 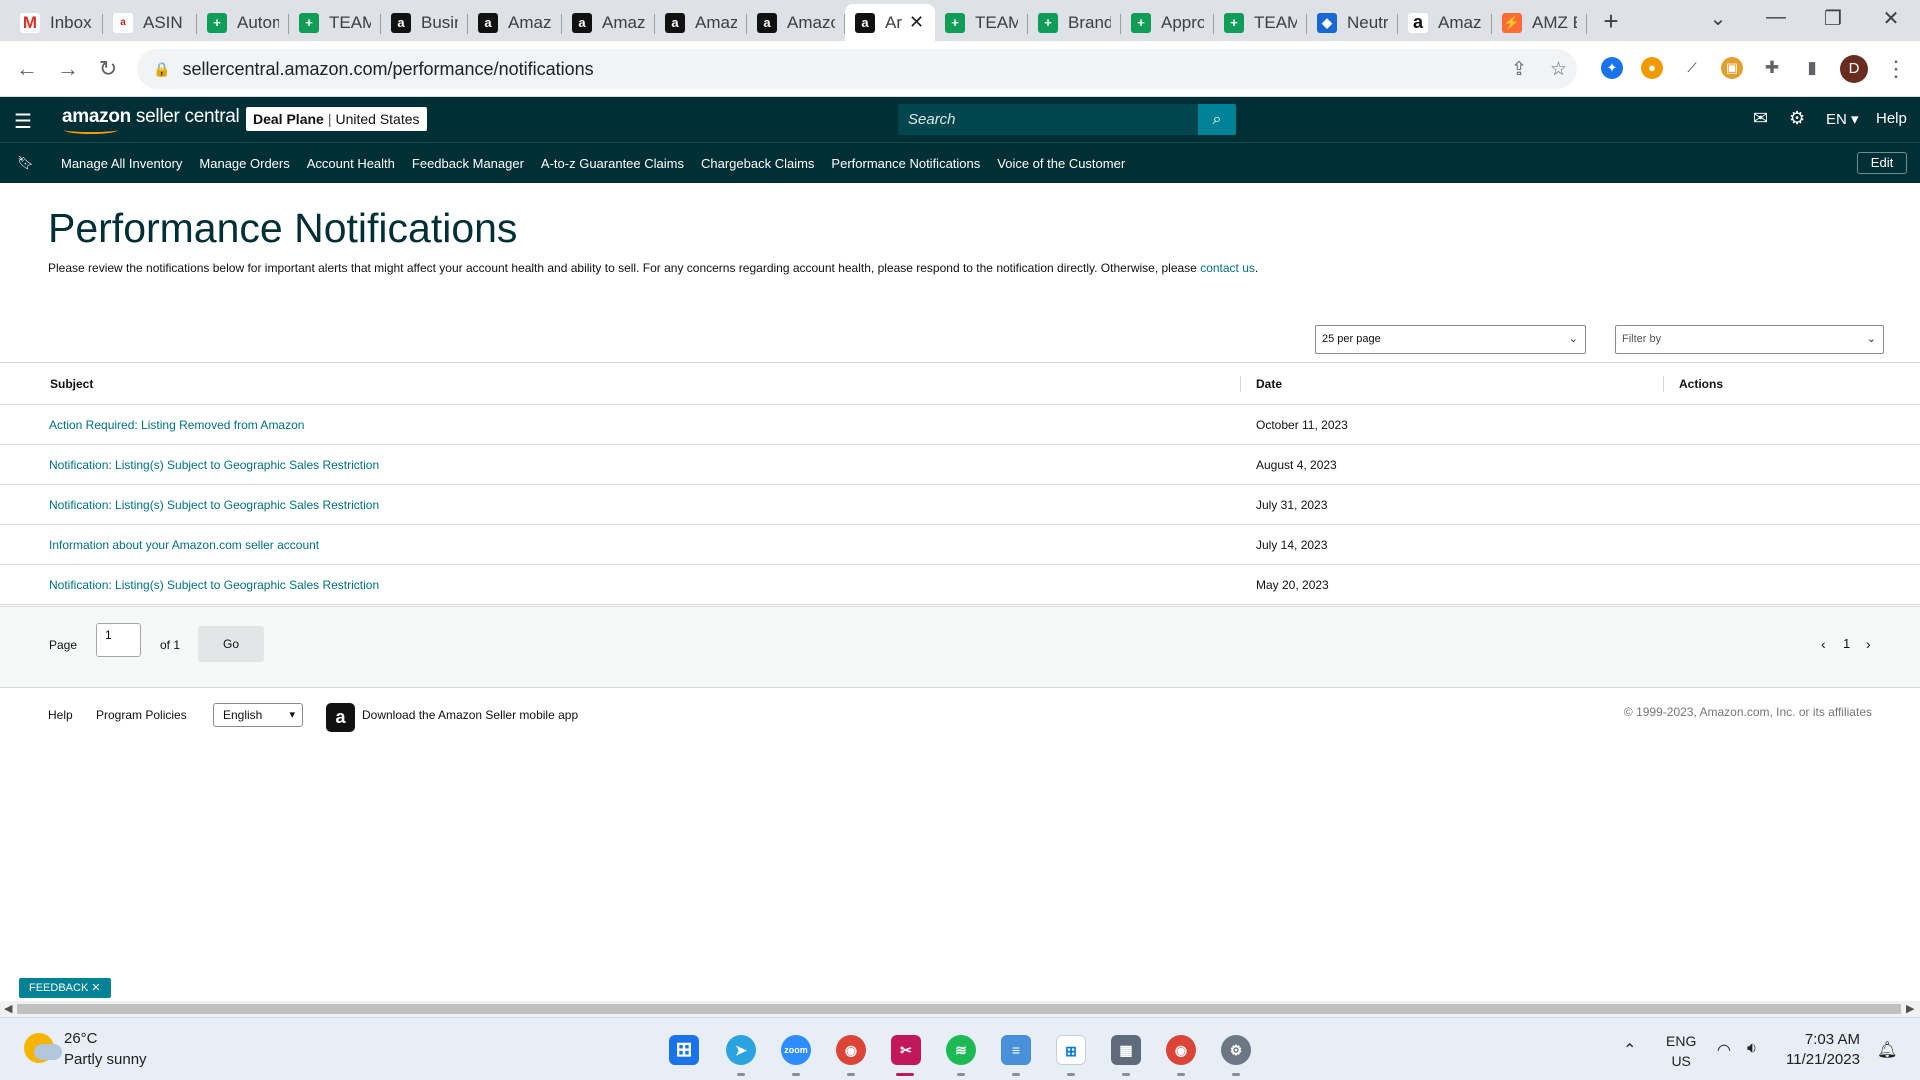 What do you see at coordinates (105, 1059) in the screenshot?
I see `weather-description: Partly sunny` at bounding box center [105, 1059].